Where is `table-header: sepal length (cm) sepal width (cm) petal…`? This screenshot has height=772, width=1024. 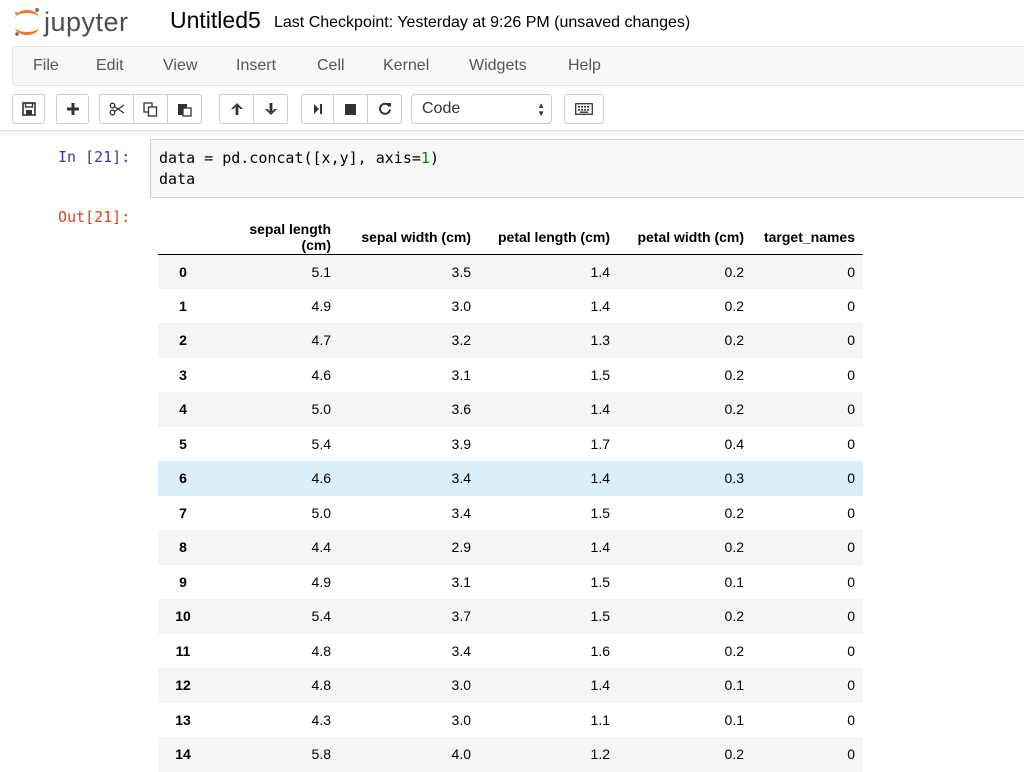
table-header: sepal length (cm) sepal width (cm) petal… is located at coordinates (510, 237).